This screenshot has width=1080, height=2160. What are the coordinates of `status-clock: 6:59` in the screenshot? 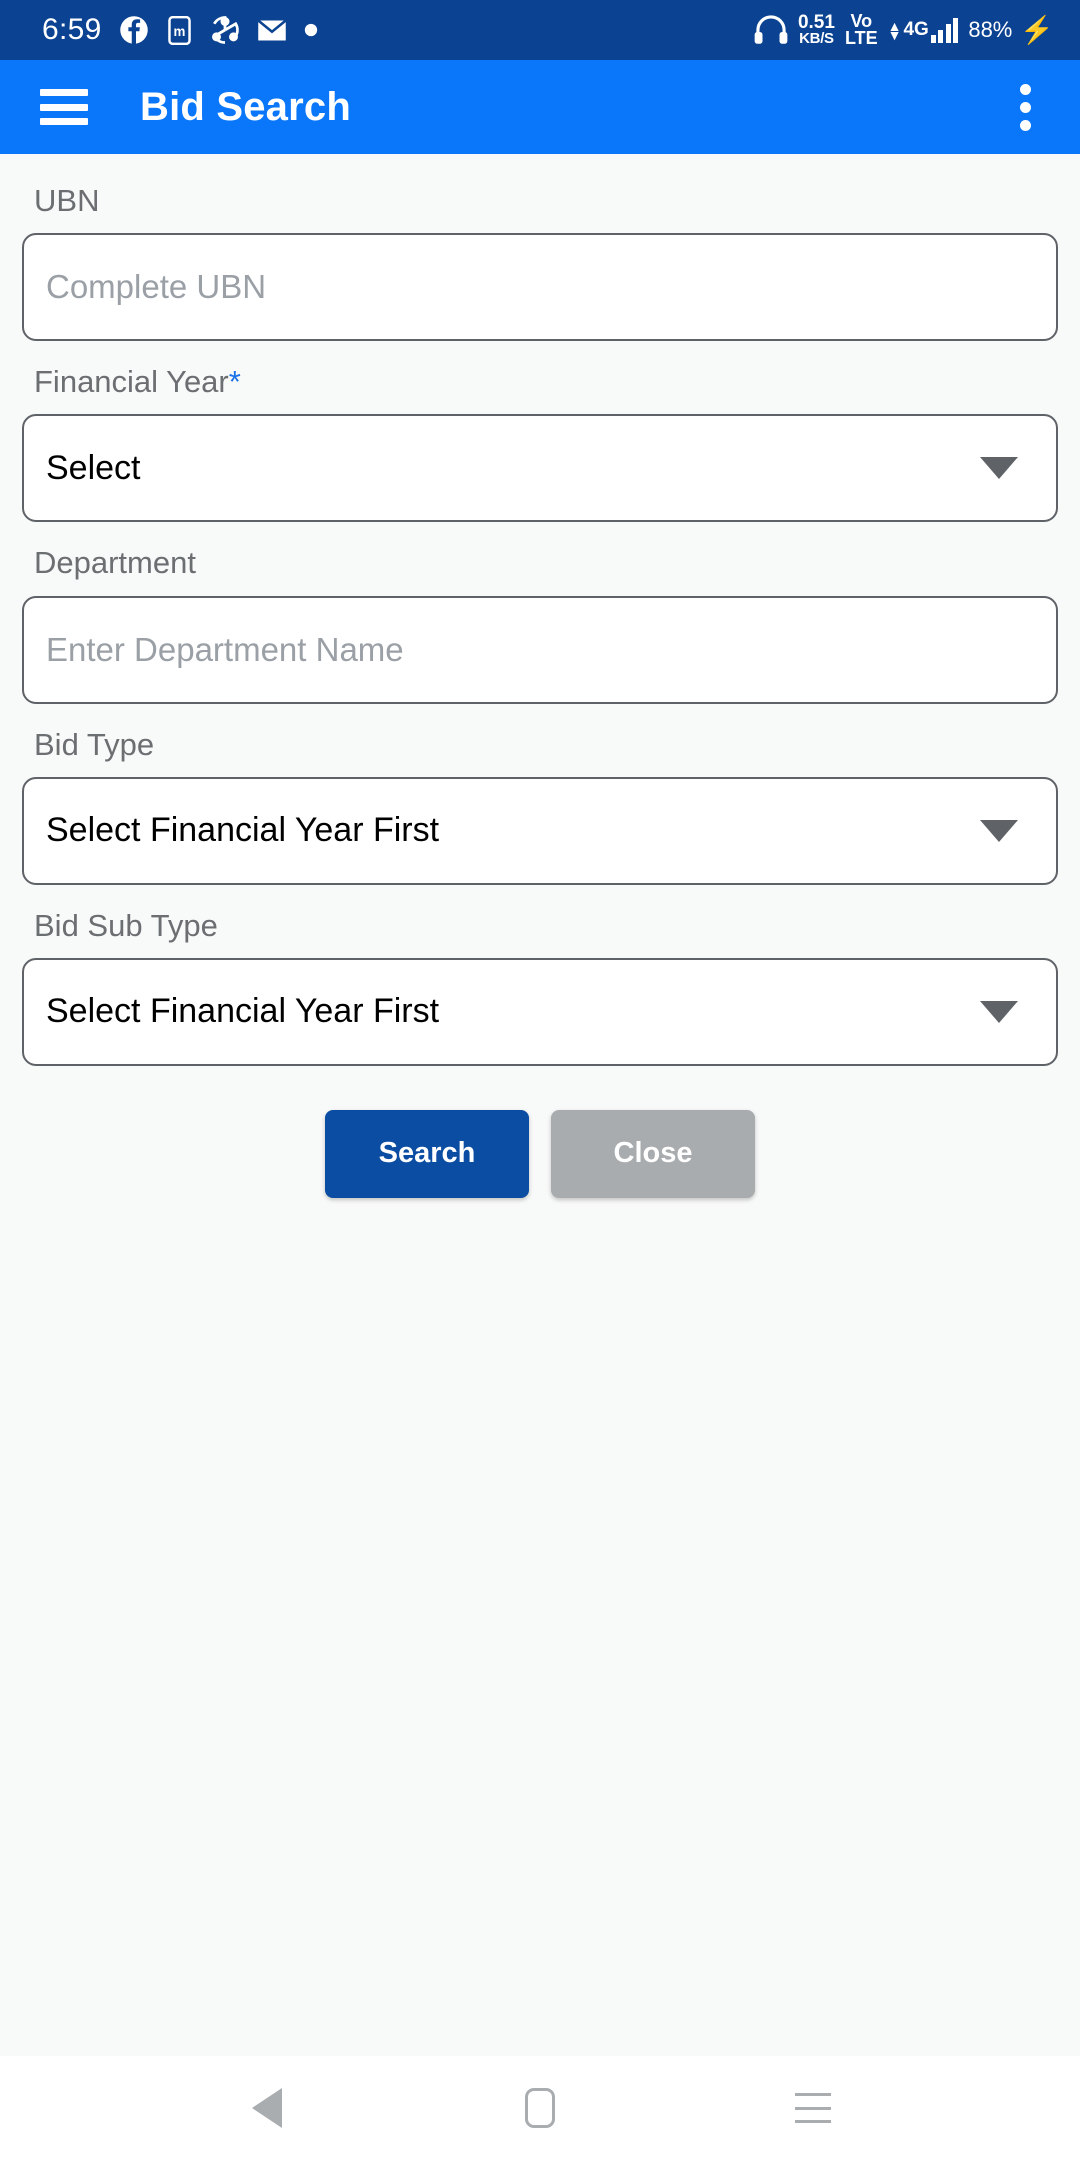 It's located at (72, 29).